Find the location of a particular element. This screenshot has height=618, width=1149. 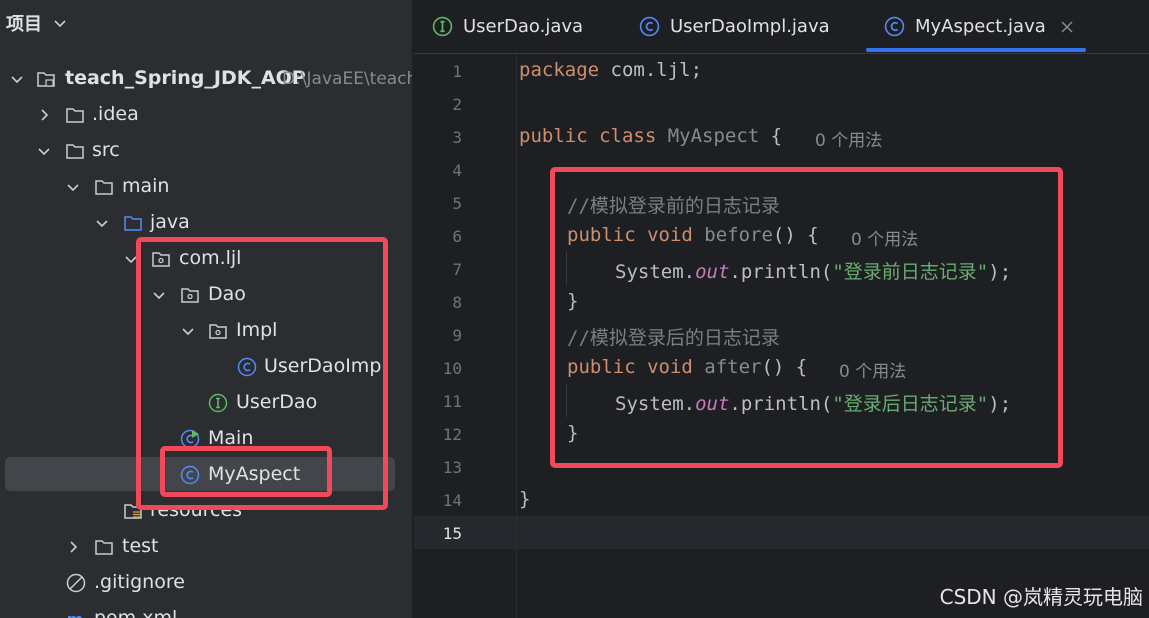

tree-item-label: java is located at coordinates (170, 222).